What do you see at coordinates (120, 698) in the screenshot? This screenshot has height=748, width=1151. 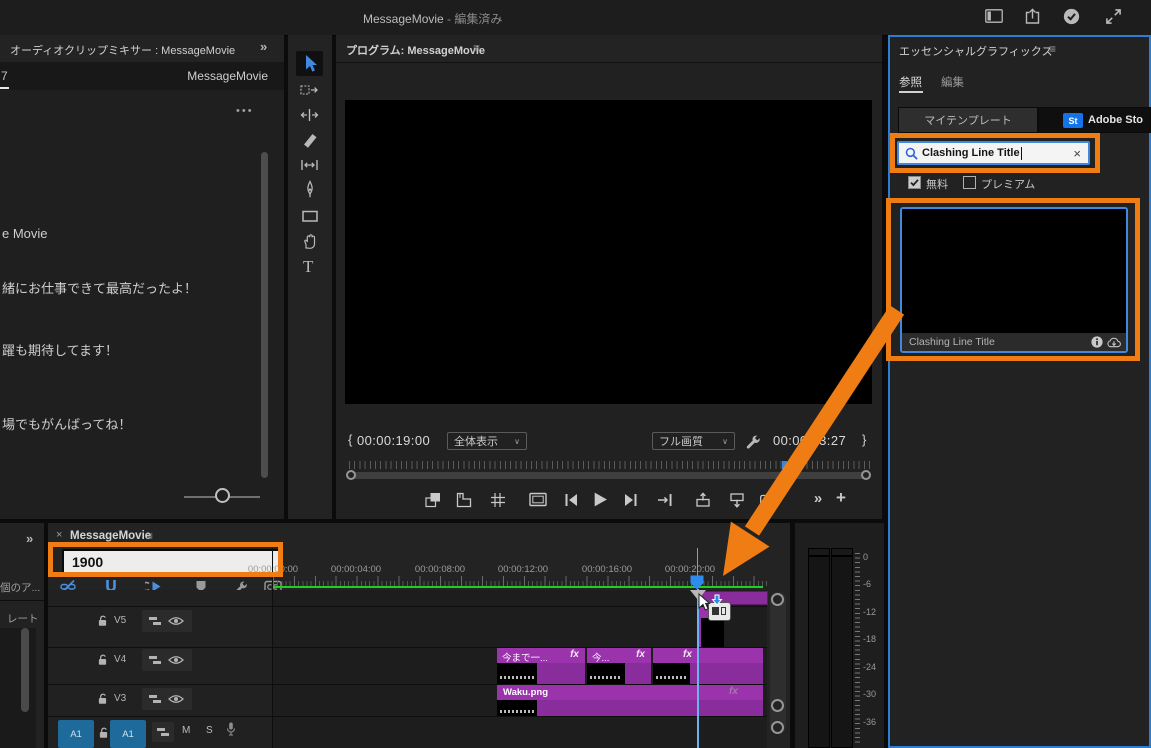 I see `track-name-v3: V3` at bounding box center [120, 698].